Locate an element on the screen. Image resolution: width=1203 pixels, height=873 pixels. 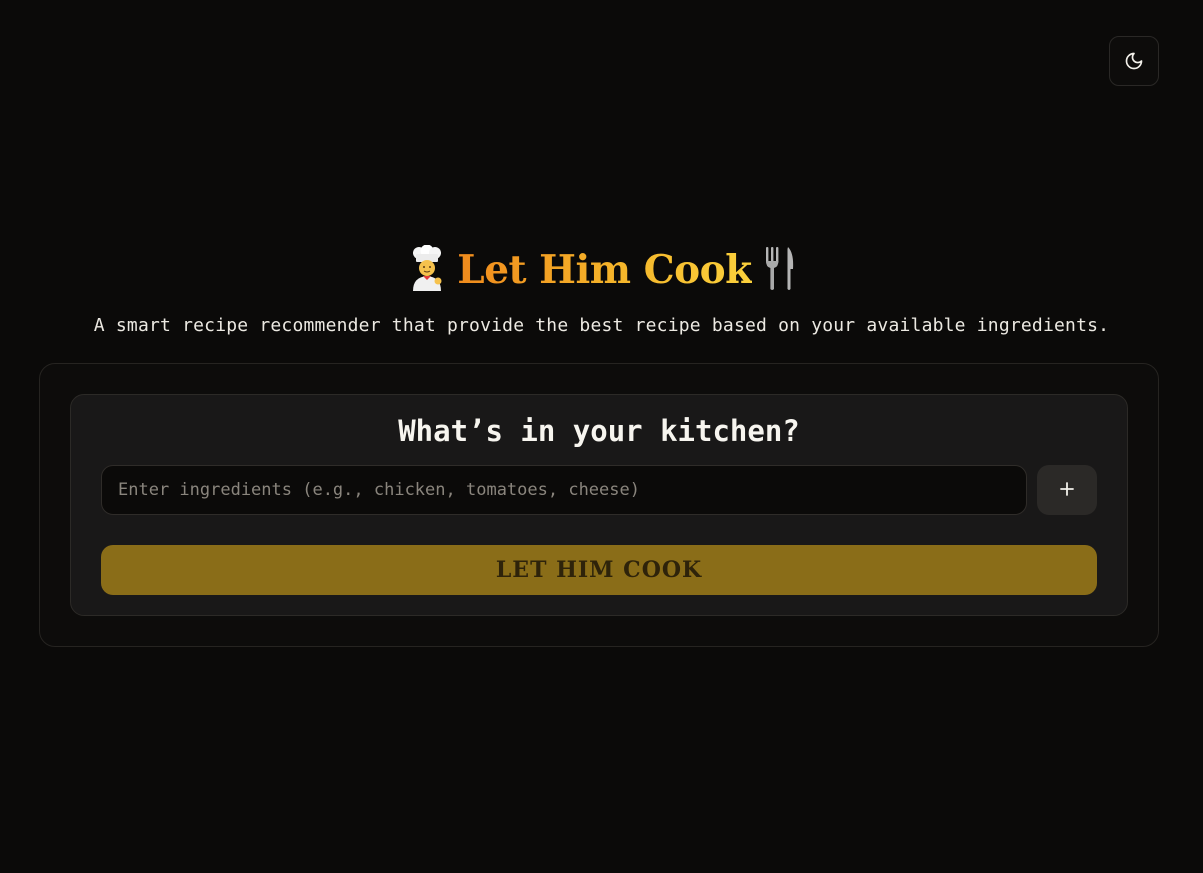
add-ingredient-button is located at coordinates (1067, 490).